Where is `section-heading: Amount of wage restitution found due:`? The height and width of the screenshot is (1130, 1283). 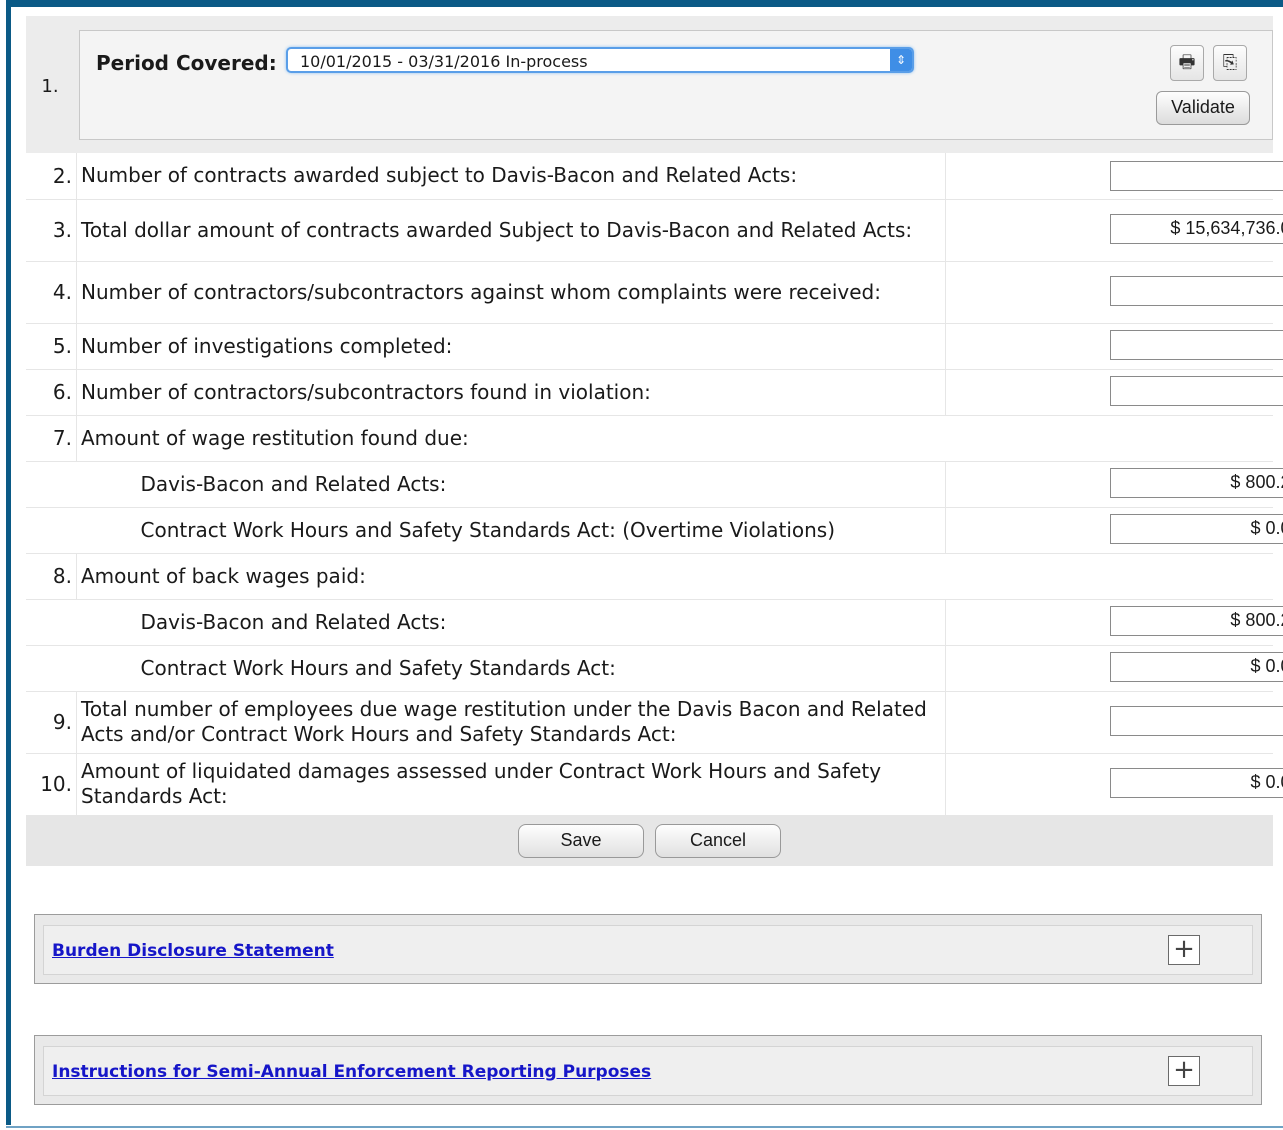 section-heading: Amount of wage restitution found due: is located at coordinates (674, 438).